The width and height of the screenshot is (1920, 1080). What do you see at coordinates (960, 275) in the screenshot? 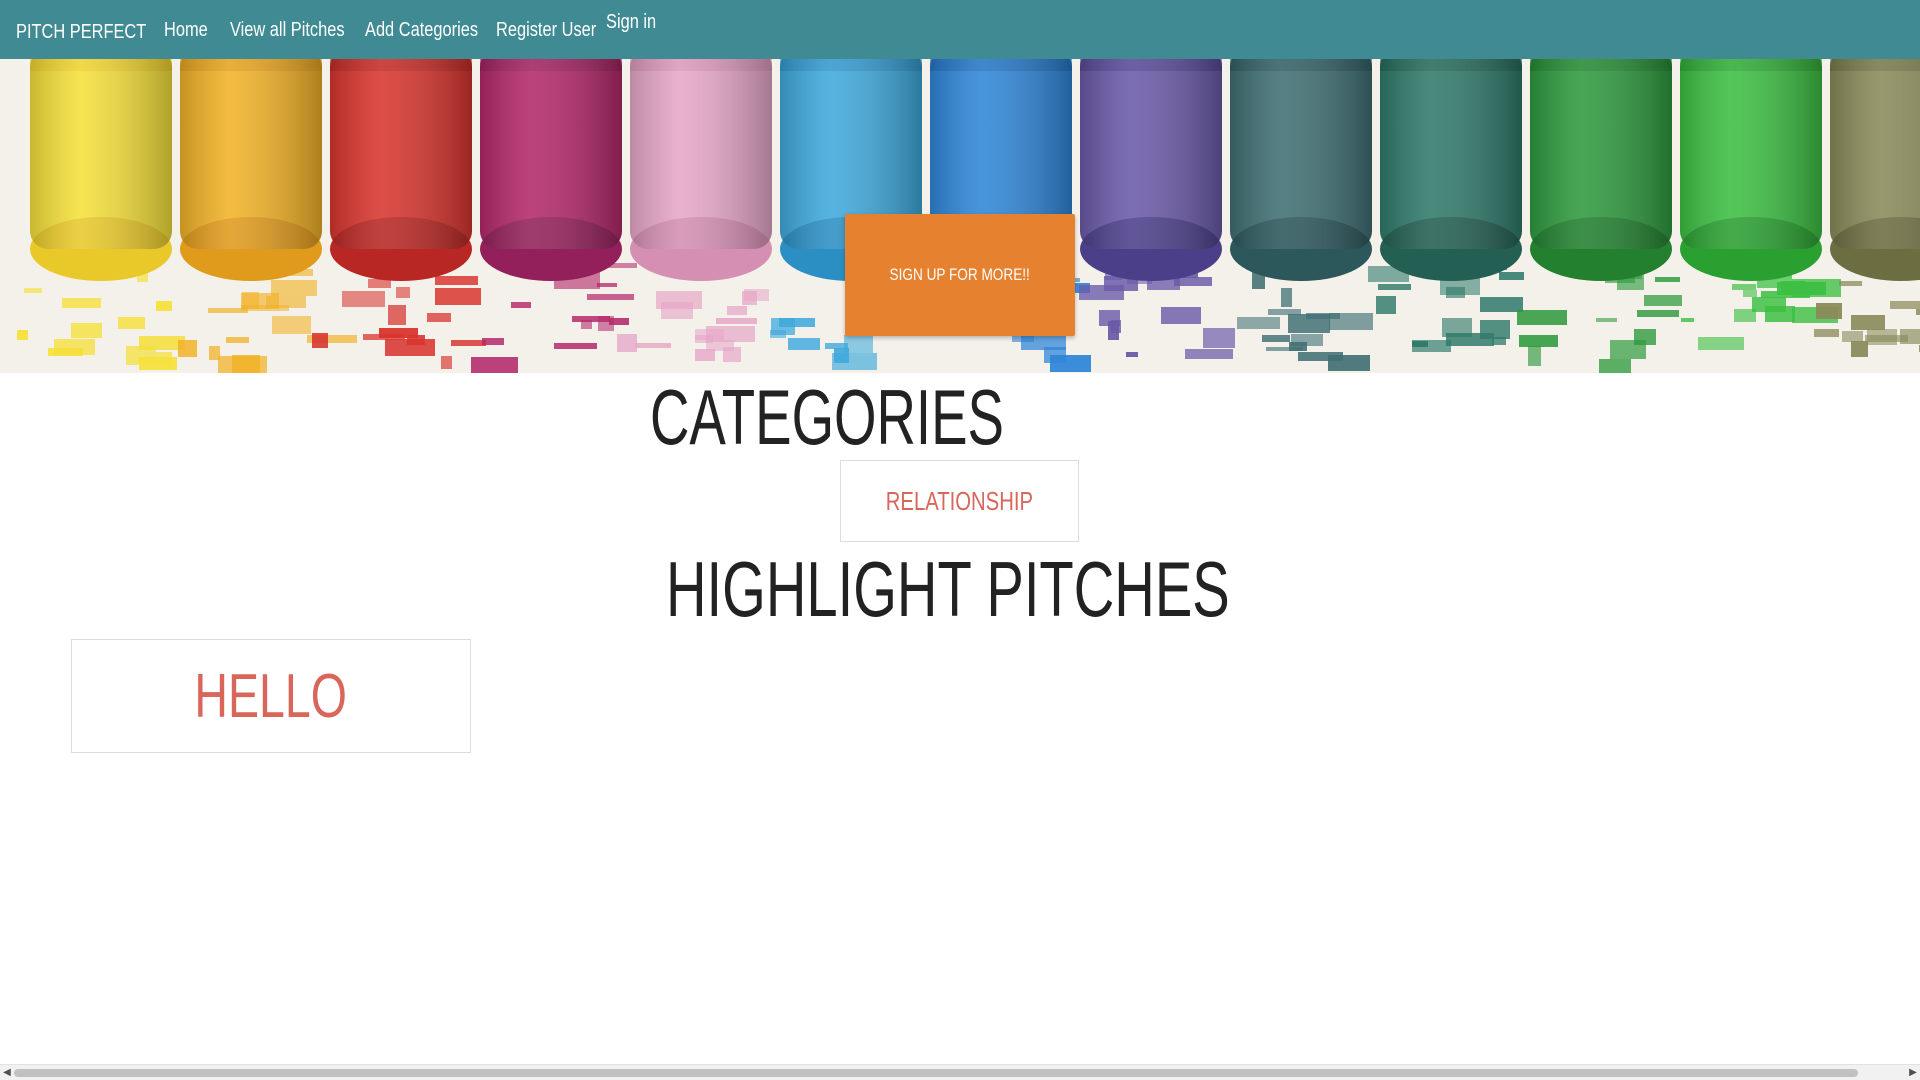
I see `signup-cta-button: SIGN UP FOR MORE!!` at bounding box center [960, 275].